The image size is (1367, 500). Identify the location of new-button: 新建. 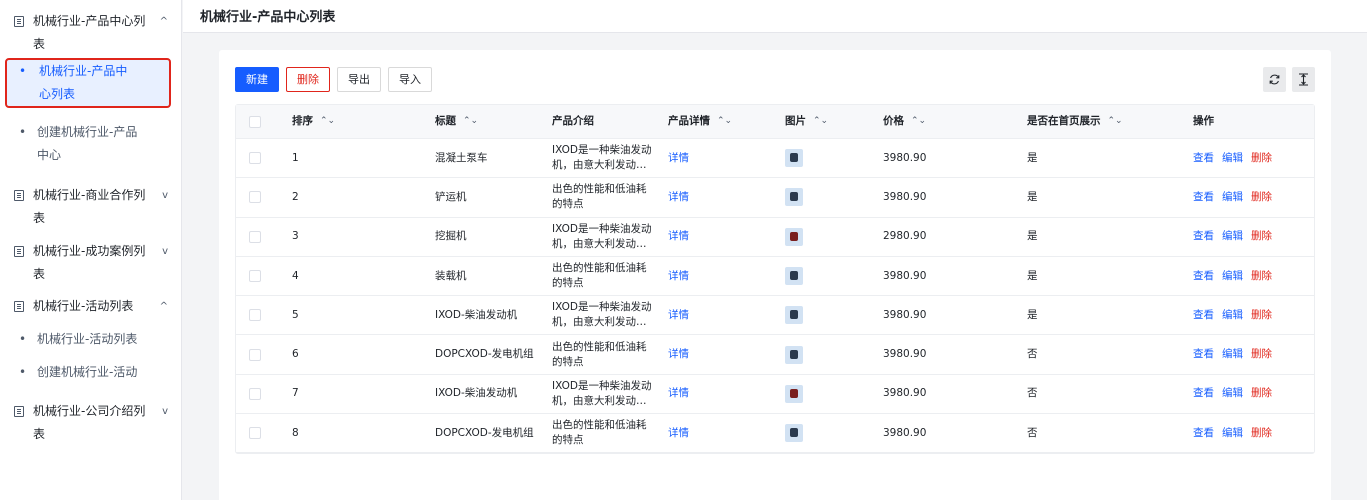
(257, 79).